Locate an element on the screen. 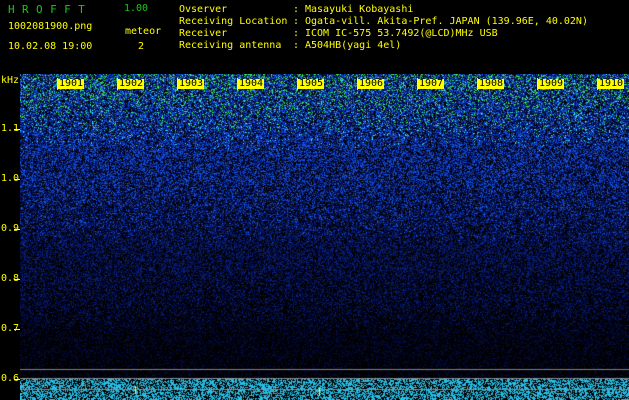  x-tick-label: 1906 is located at coordinates (371, 83).